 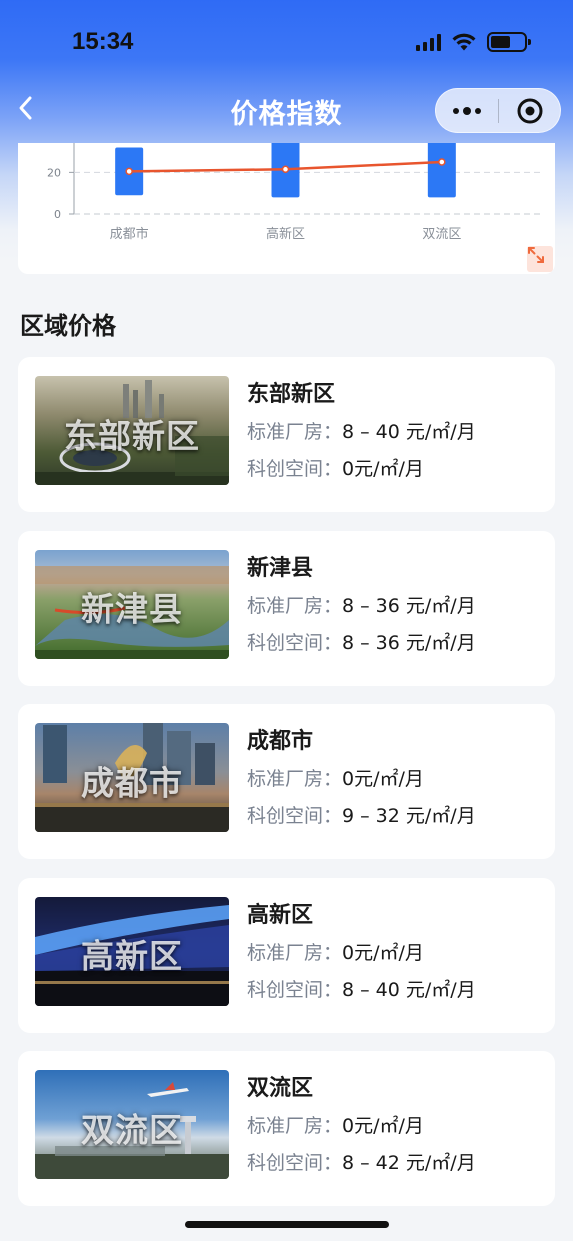 I want to click on target-close-icon, so click(x=529, y=110).